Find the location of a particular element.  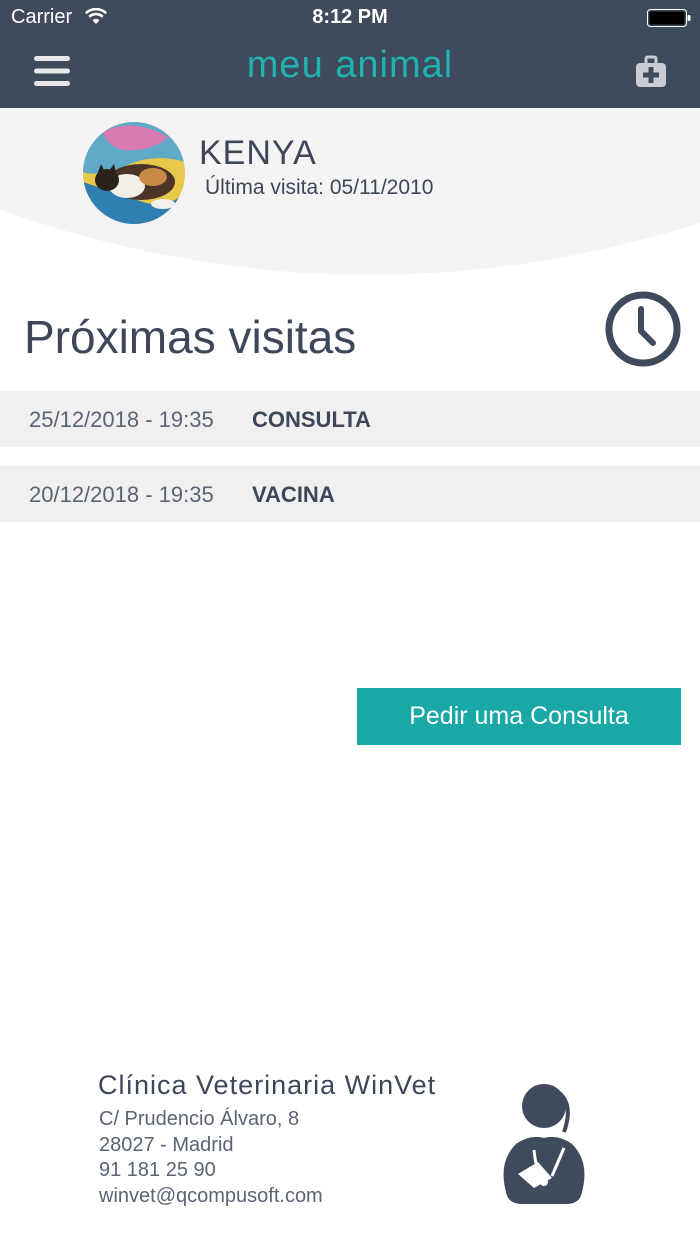

visit-date: 20/12/2018 - 19:35 is located at coordinates (121, 494).